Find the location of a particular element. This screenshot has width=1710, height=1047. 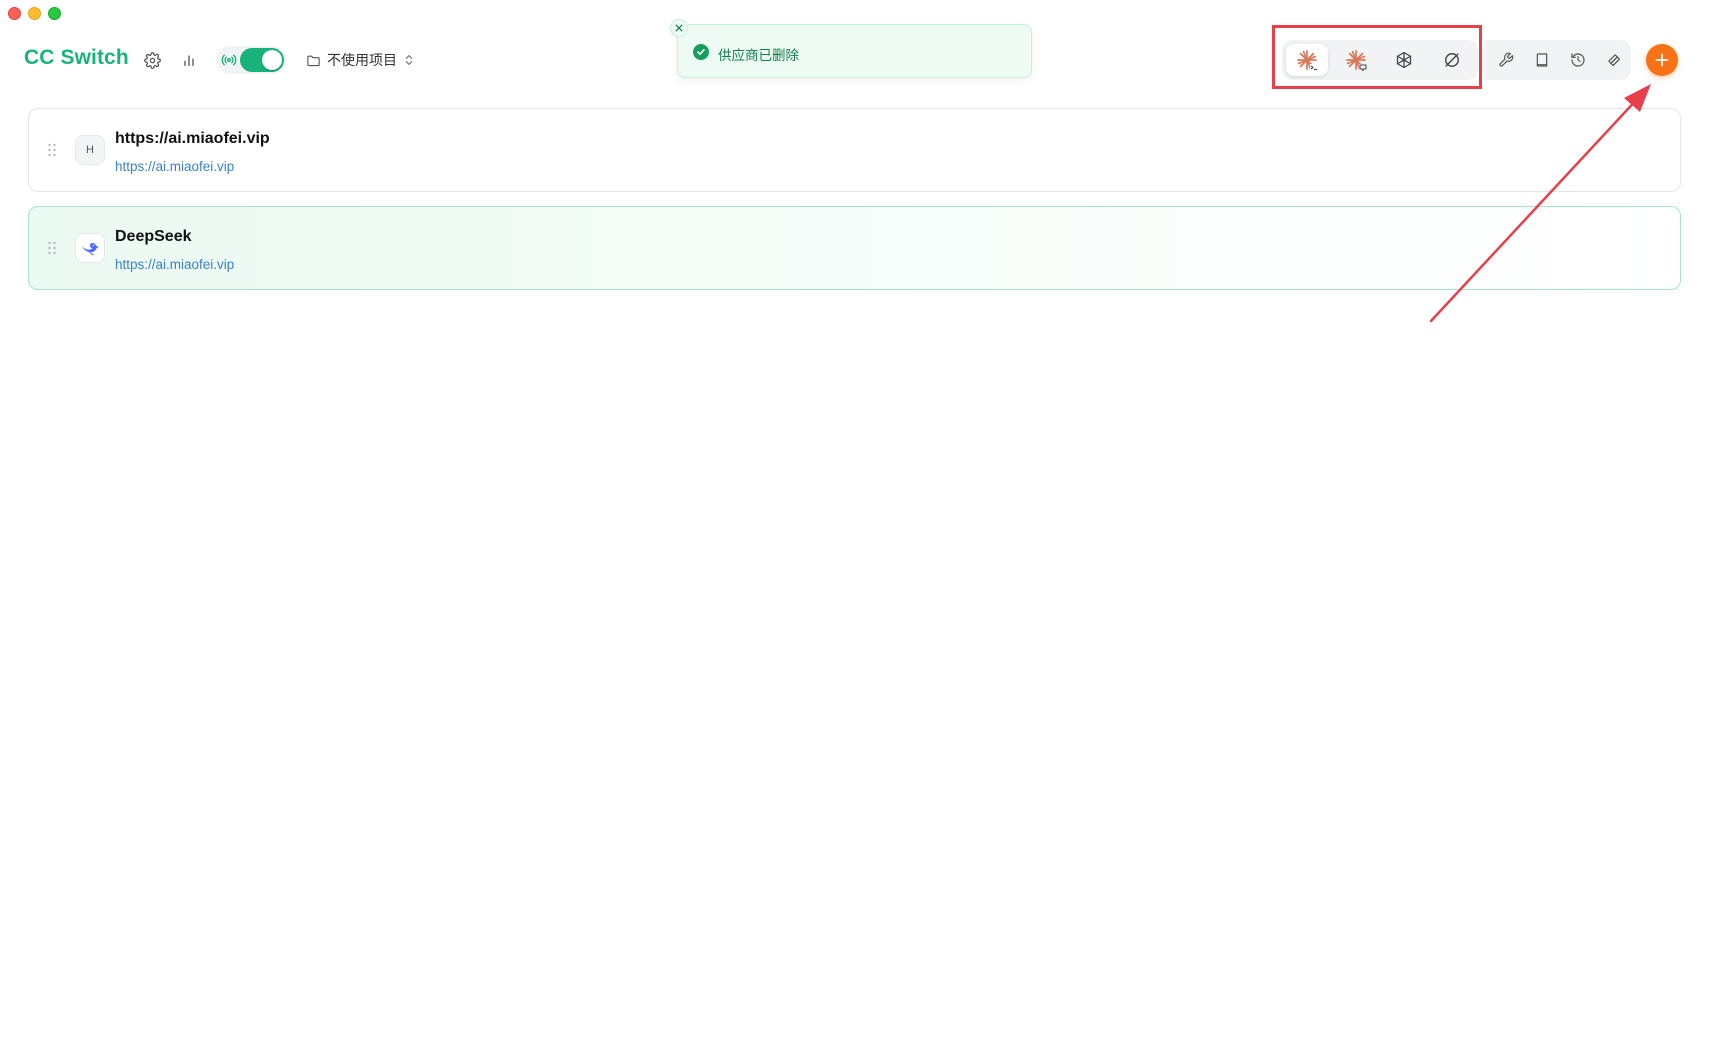

provider-avatar is located at coordinates (90, 248).